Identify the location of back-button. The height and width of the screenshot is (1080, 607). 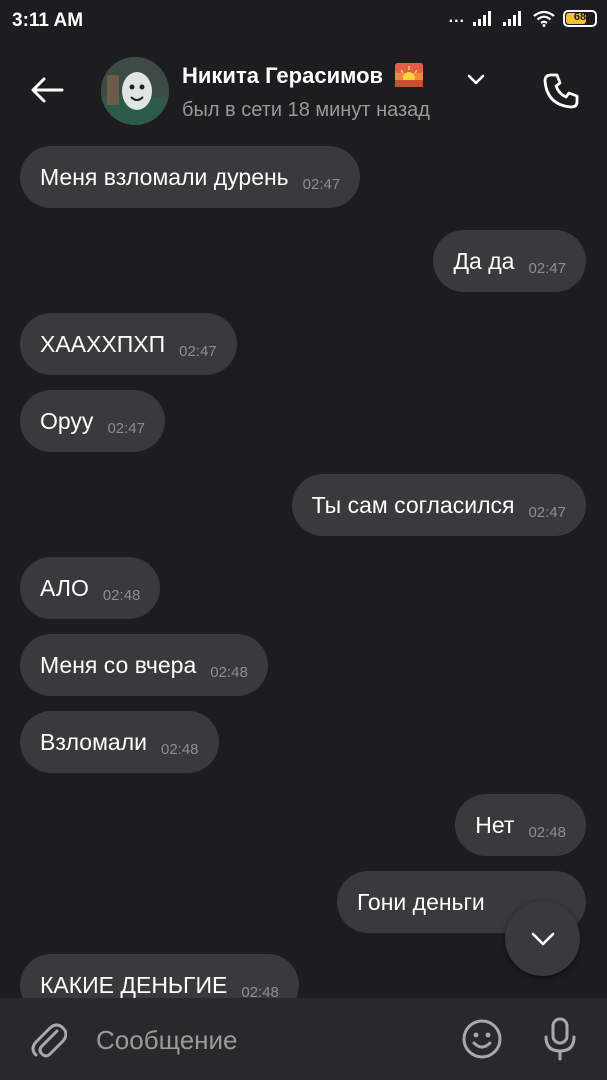
(47, 90).